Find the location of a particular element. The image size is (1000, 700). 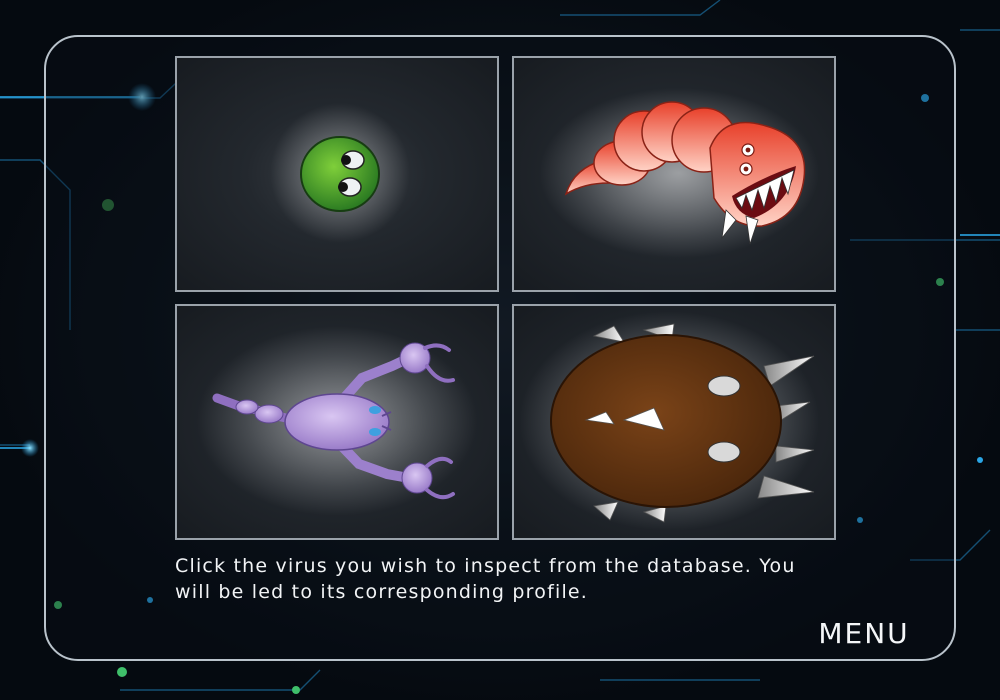

virus-card-brown-spiked is located at coordinates (674, 422).